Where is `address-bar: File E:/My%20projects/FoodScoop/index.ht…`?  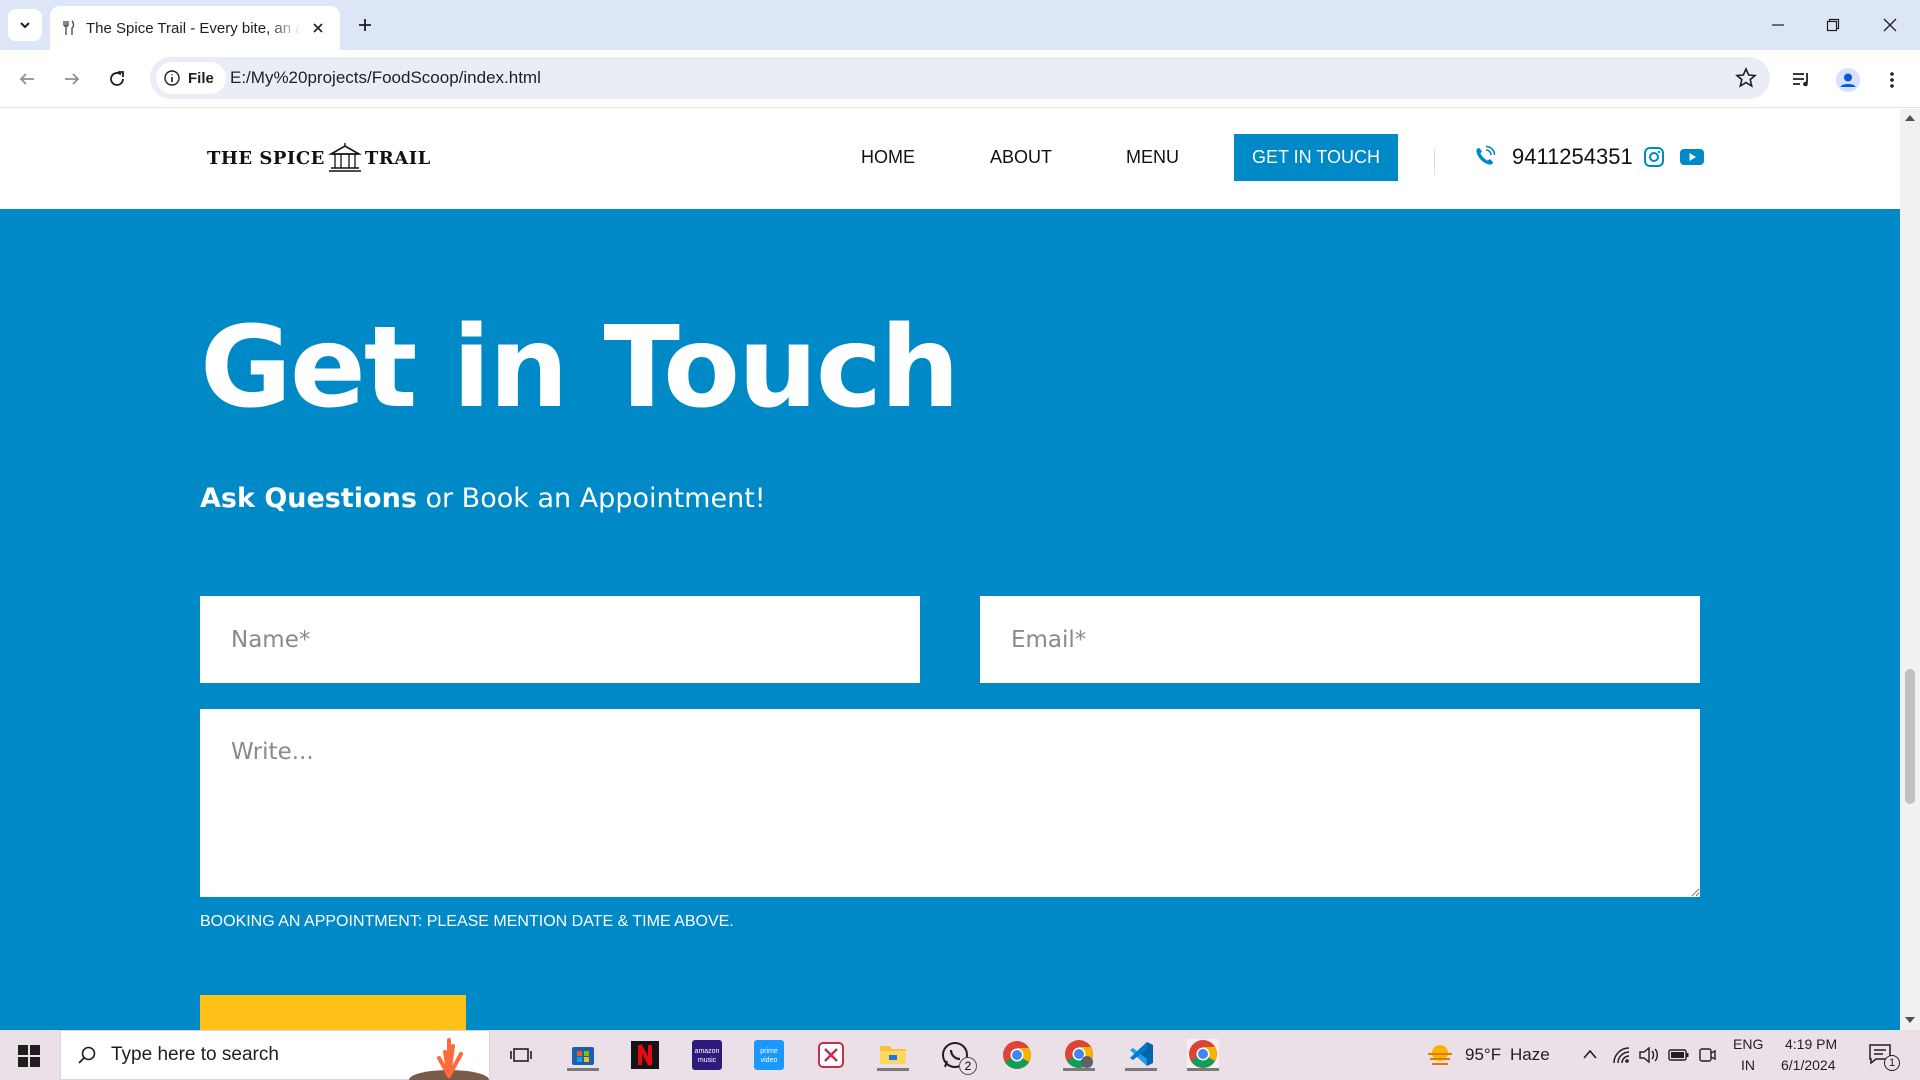
address-bar: File E:/My%20projects/FoodScoop/index.ht… is located at coordinates (960, 78).